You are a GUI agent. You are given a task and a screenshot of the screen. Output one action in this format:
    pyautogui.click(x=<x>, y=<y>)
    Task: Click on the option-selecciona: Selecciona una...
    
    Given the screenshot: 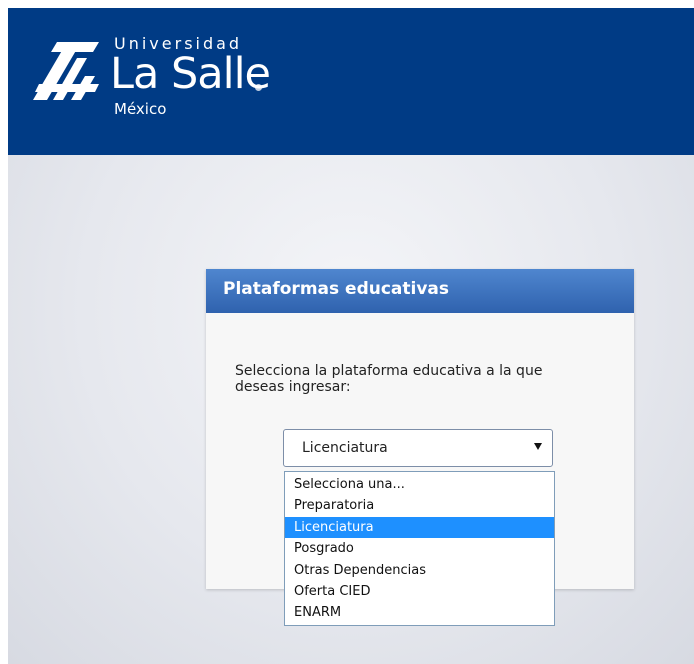 What is the action you would take?
    pyautogui.click(x=419, y=484)
    